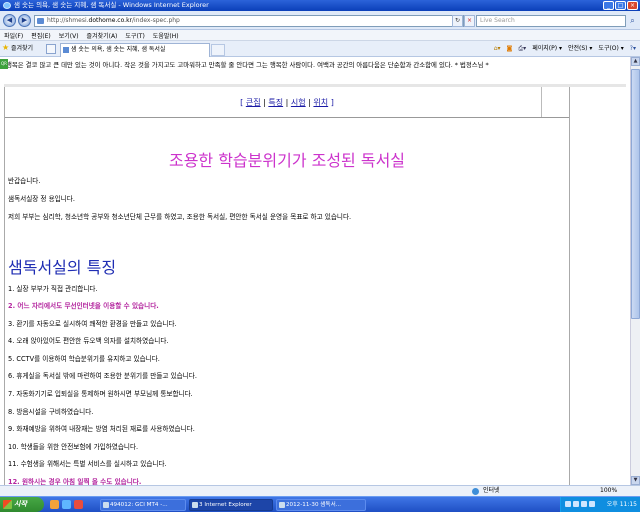 This screenshot has height=512, width=640. Describe the element at coordinates (608, 5) in the screenshot. I see `minimize-button: _` at that location.